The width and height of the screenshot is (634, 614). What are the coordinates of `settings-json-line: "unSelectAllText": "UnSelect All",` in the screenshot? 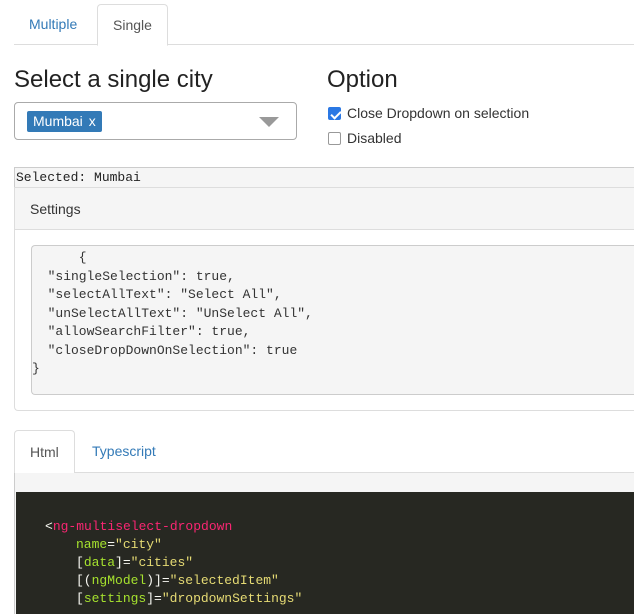 It's located at (172, 313).